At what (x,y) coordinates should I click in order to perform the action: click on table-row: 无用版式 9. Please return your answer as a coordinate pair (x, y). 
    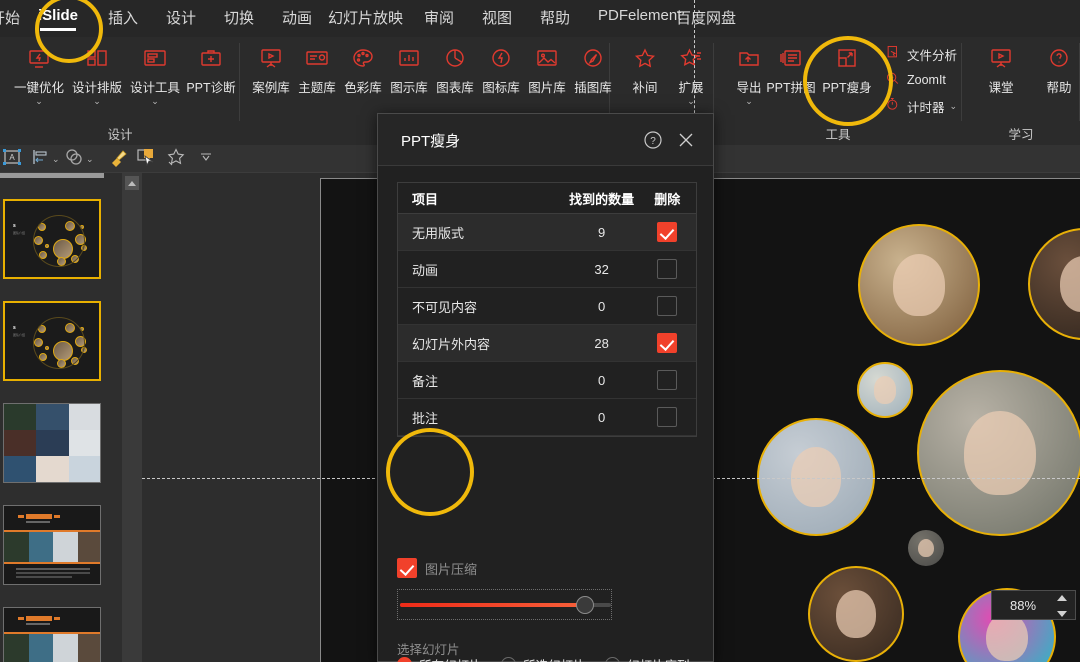
    Looking at the image, I should click on (547, 232).